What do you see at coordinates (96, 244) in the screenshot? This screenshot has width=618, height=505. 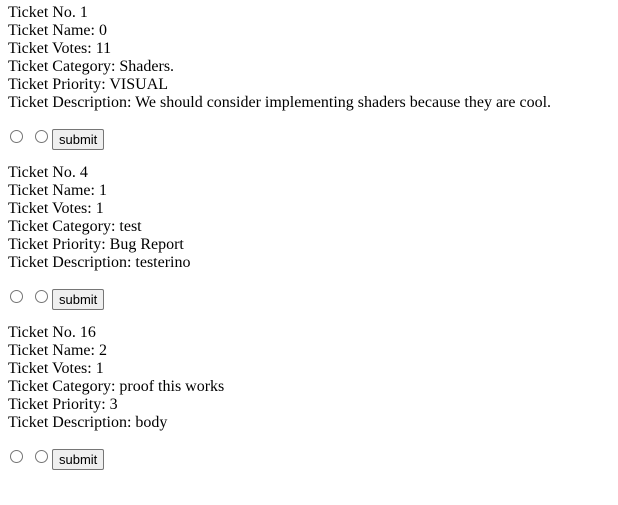 I see `ticket-priority: Ticket Priority: Bug Report` at bounding box center [96, 244].